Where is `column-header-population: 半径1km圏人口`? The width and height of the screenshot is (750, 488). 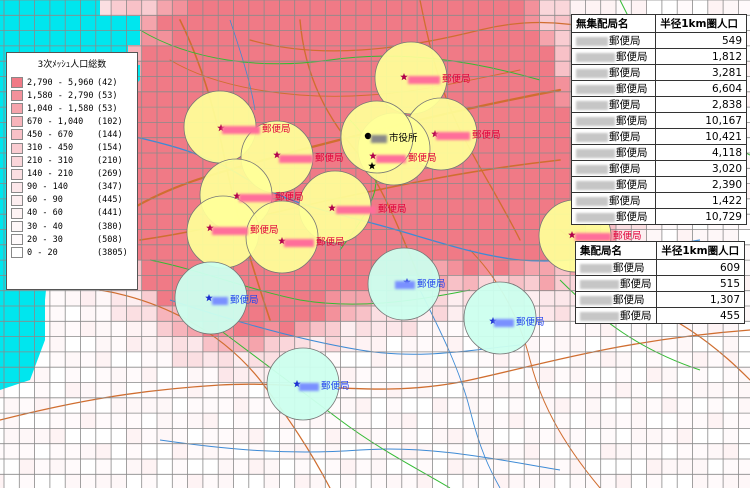 column-header-population: 半径1km圏人口 is located at coordinates (700, 250).